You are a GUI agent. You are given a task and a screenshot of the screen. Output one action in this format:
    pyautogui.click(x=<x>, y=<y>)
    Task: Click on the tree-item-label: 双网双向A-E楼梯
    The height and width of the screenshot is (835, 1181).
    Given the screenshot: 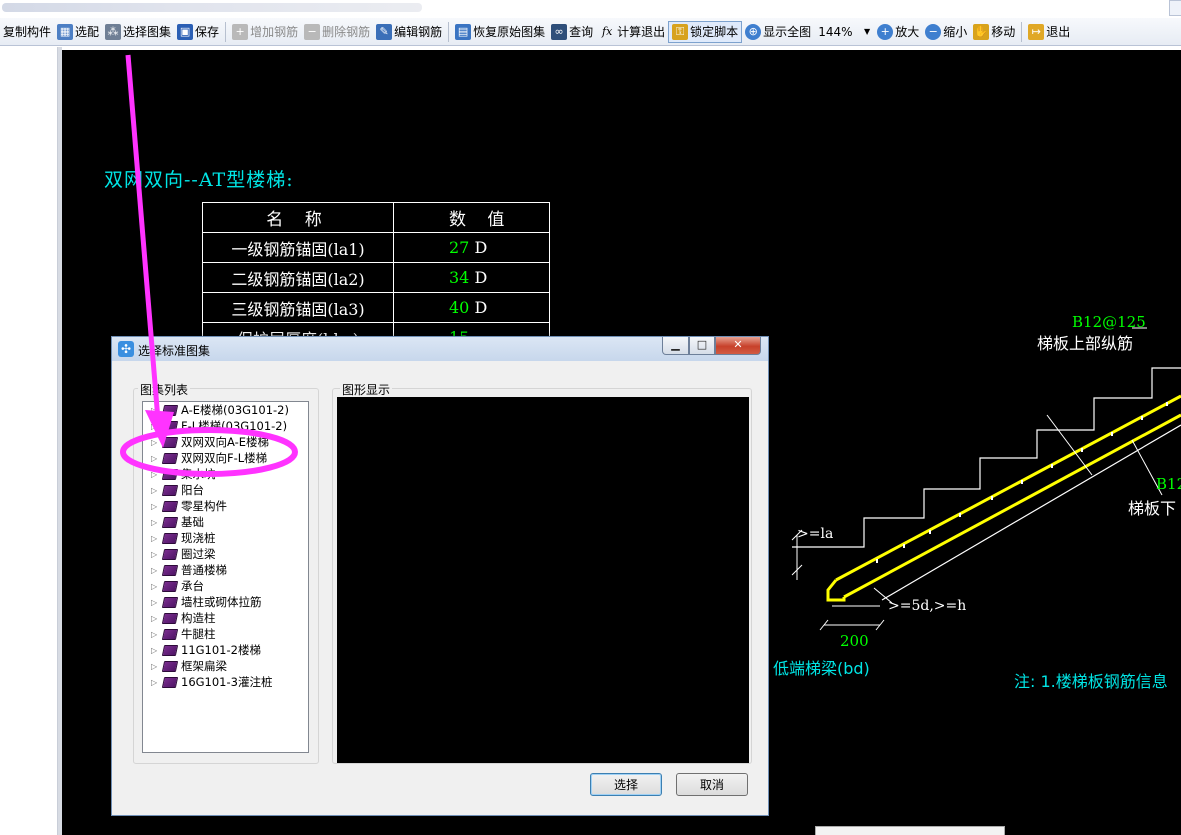 What is the action you would take?
    pyautogui.click(x=225, y=442)
    